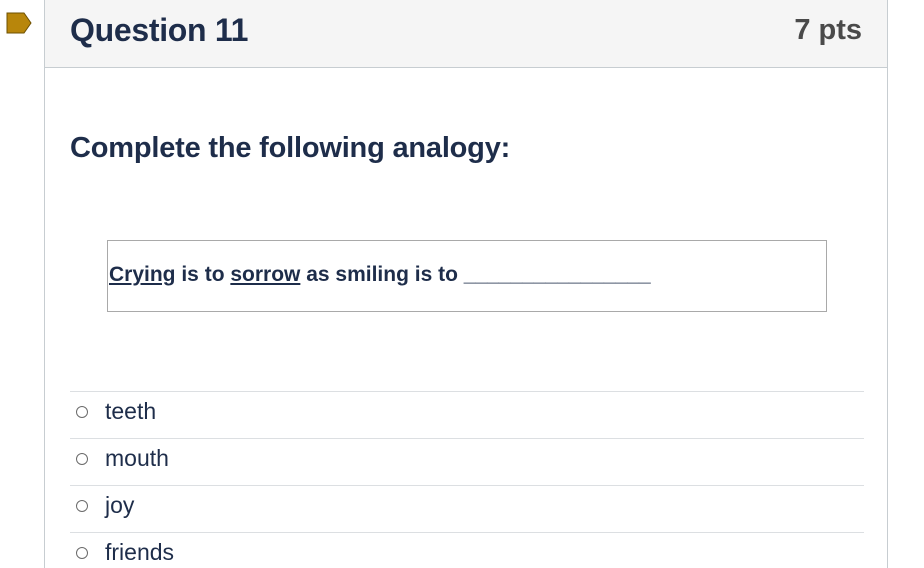 This screenshot has width=924, height=568. What do you see at coordinates (137, 458) in the screenshot?
I see `answer-label: mouth` at bounding box center [137, 458].